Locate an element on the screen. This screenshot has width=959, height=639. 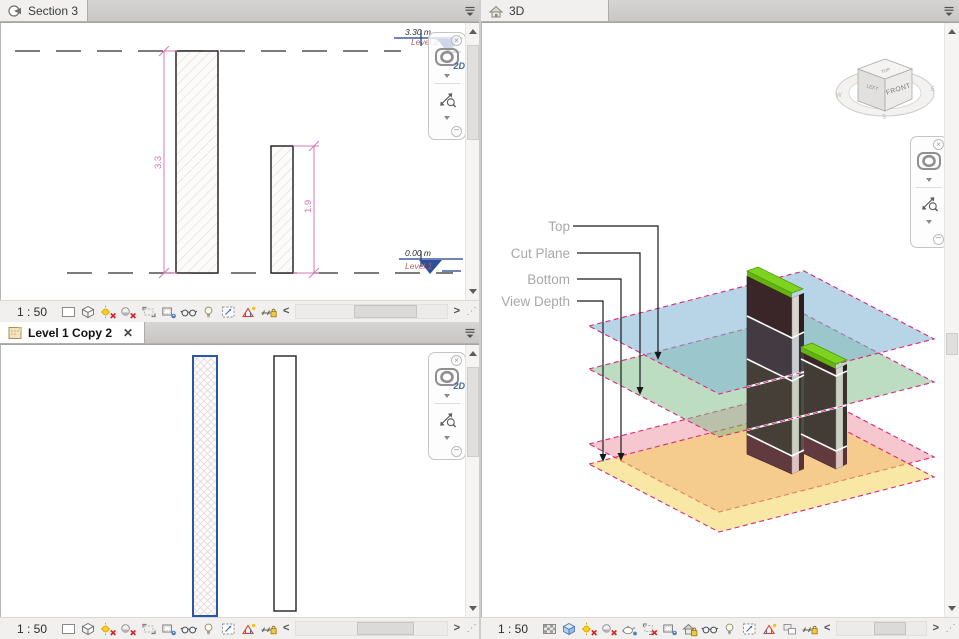
displacement-sets-icon is located at coordinates (790, 629).